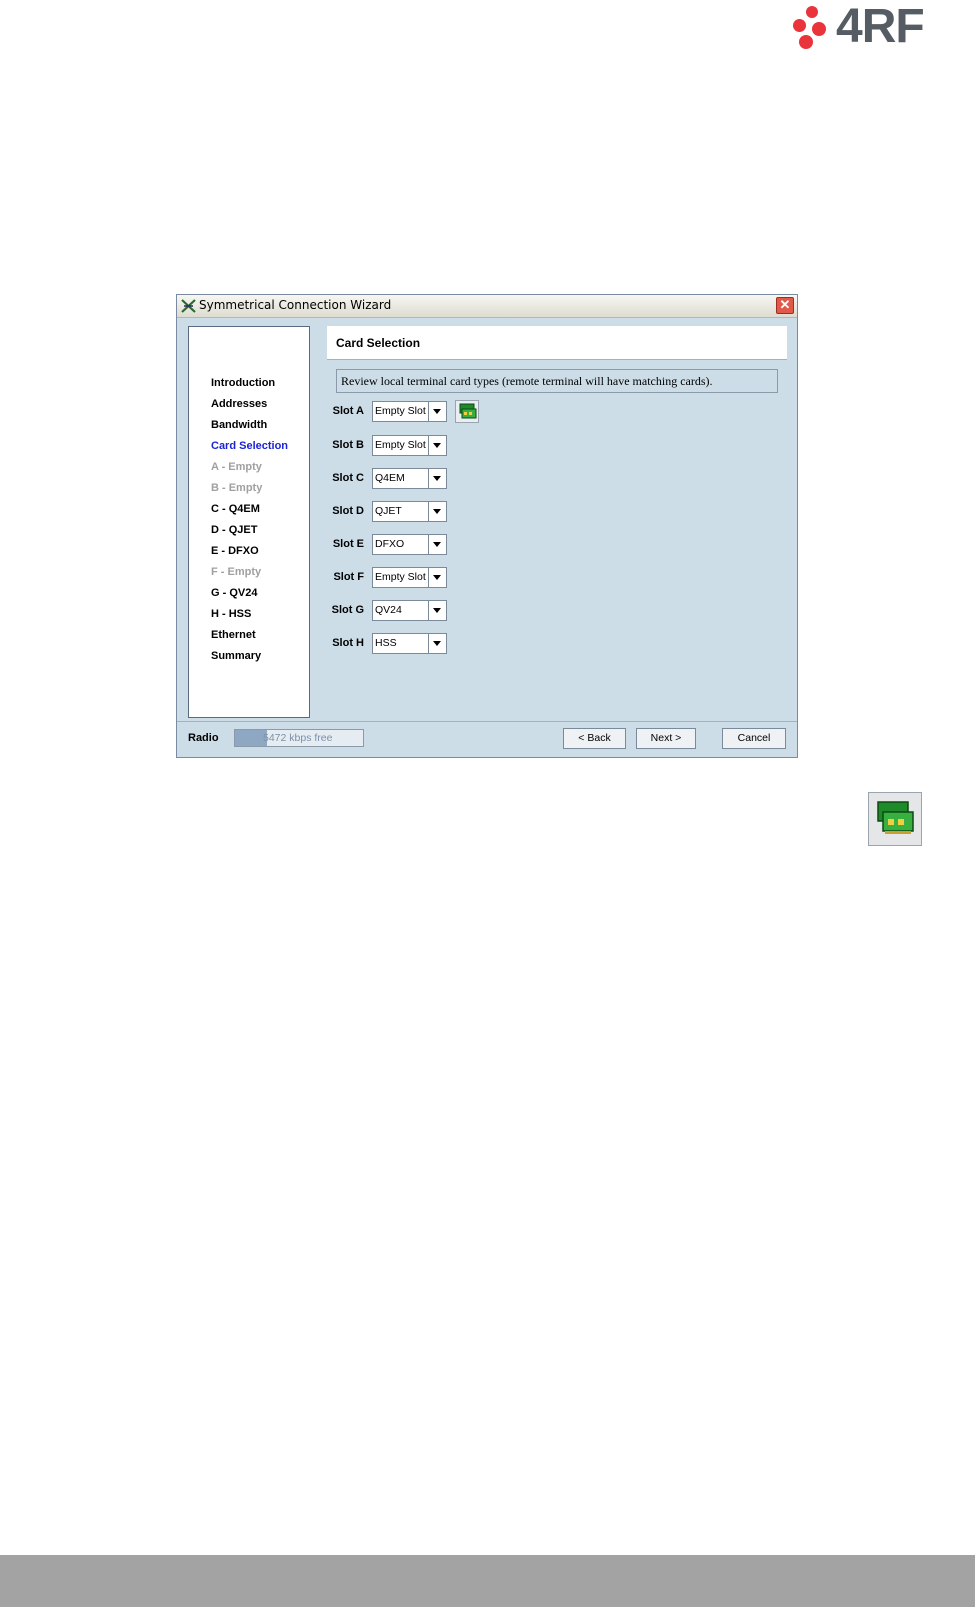 This screenshot has width=975, height=1607. Describe the element at coordinates (409, 643) in the screenshot. I see `slot-h-select: HSS` at that location.